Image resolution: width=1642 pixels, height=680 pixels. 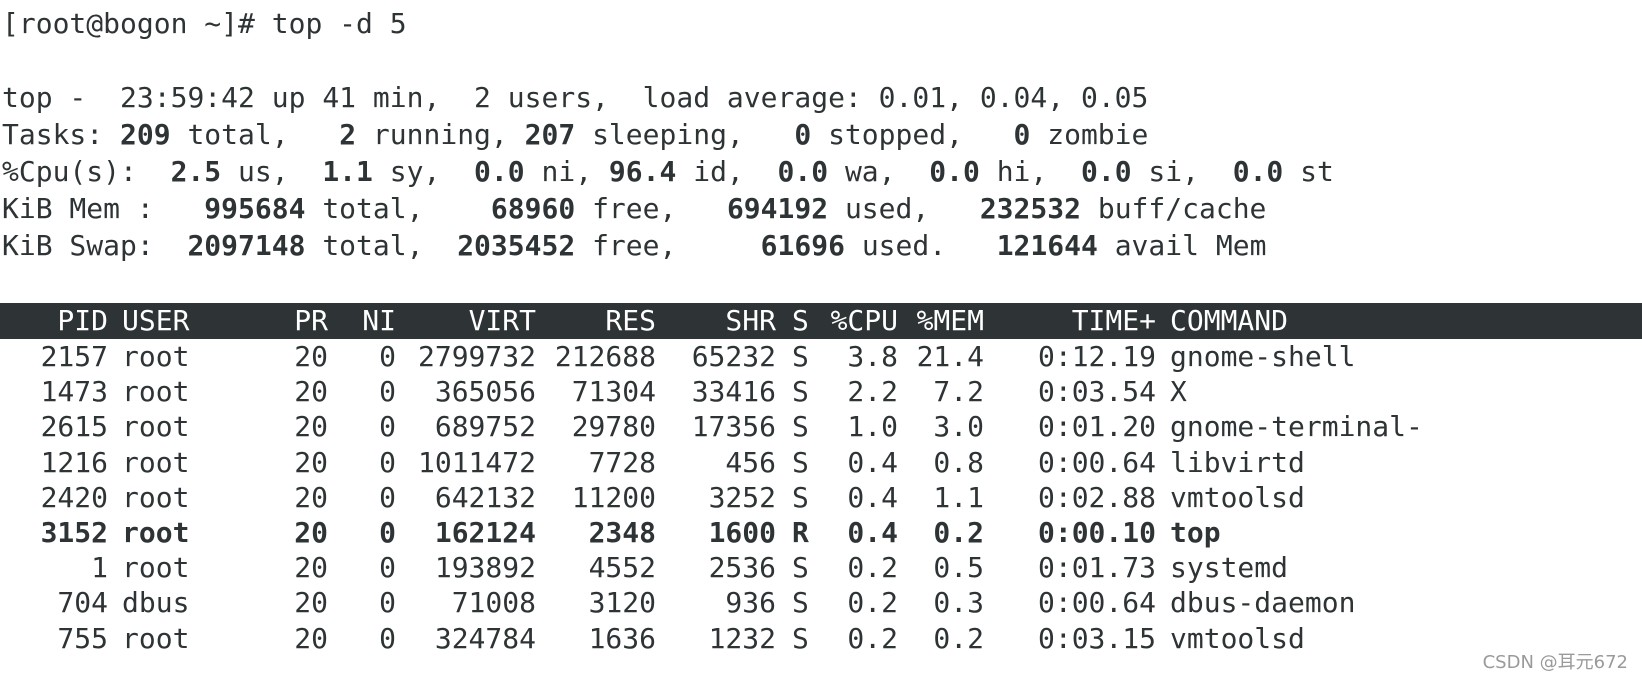 What do you see at coordinates (78, 245) in the screenshot?
I see `swap-label: KiB Swap:` at bounding box center [78, 245].